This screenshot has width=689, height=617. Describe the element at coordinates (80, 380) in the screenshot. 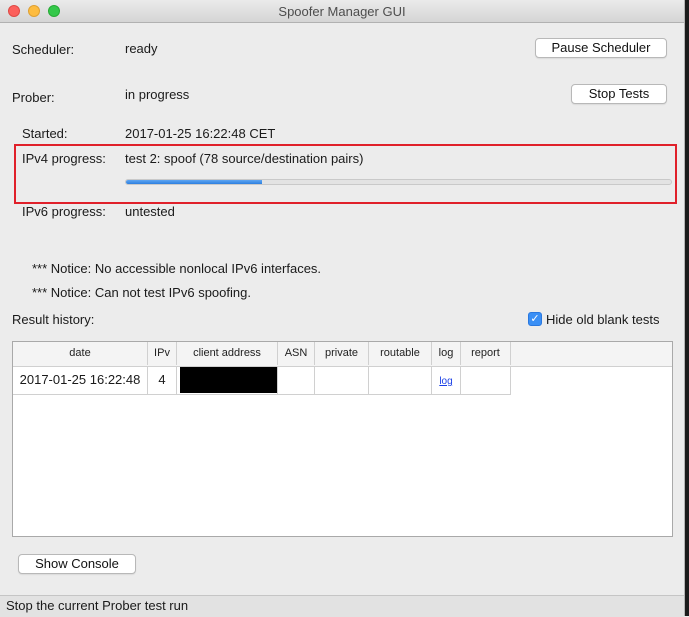

I see `cell-date: 2017-01-25 16:22:48` at that location.